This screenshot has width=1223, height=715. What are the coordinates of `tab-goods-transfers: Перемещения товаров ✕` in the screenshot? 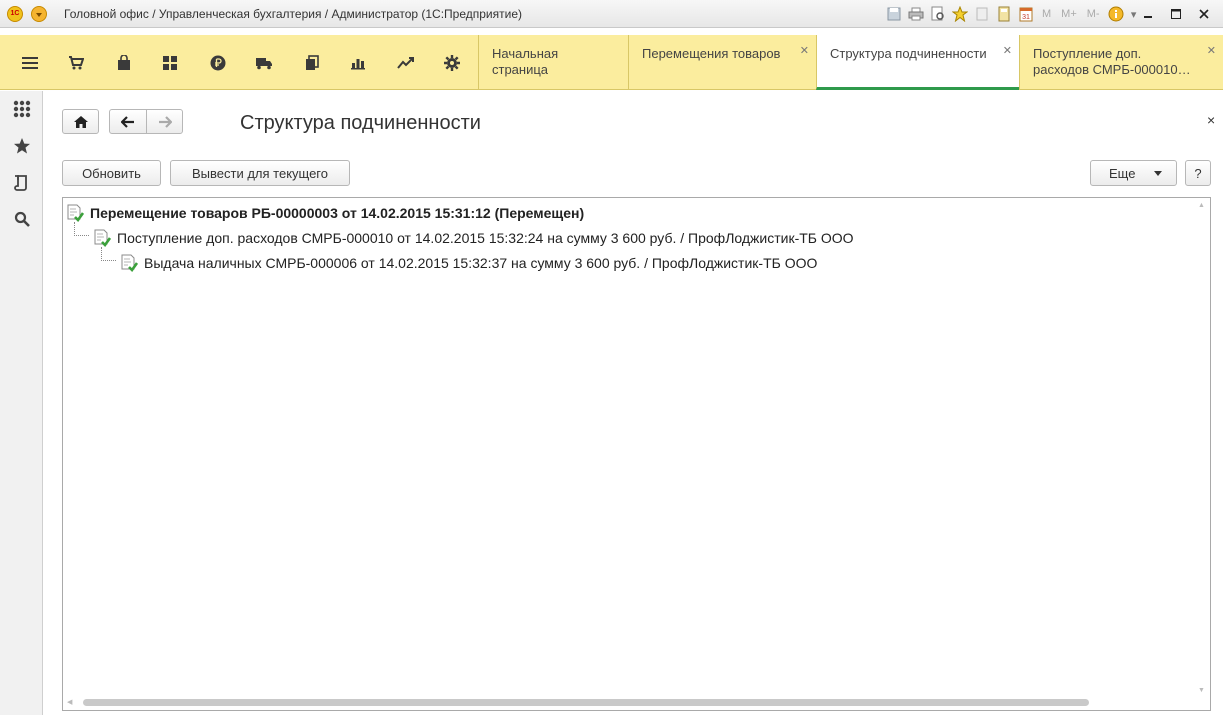 It's located at (722, 62).